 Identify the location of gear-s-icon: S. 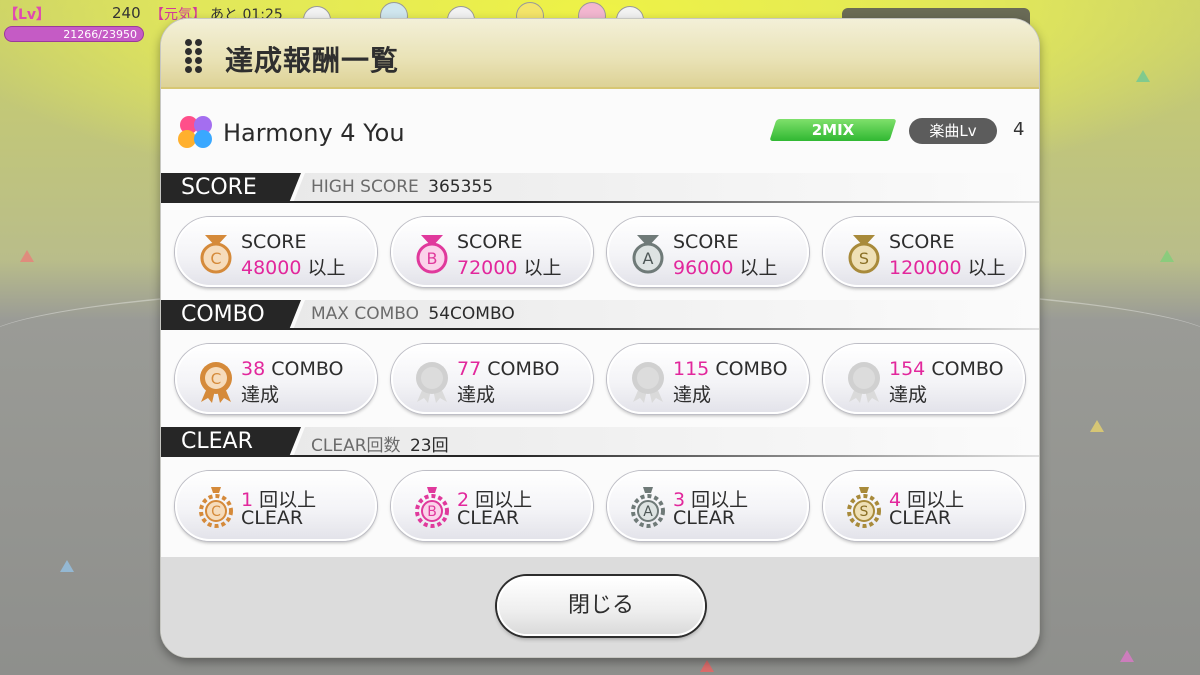
(864, 507).